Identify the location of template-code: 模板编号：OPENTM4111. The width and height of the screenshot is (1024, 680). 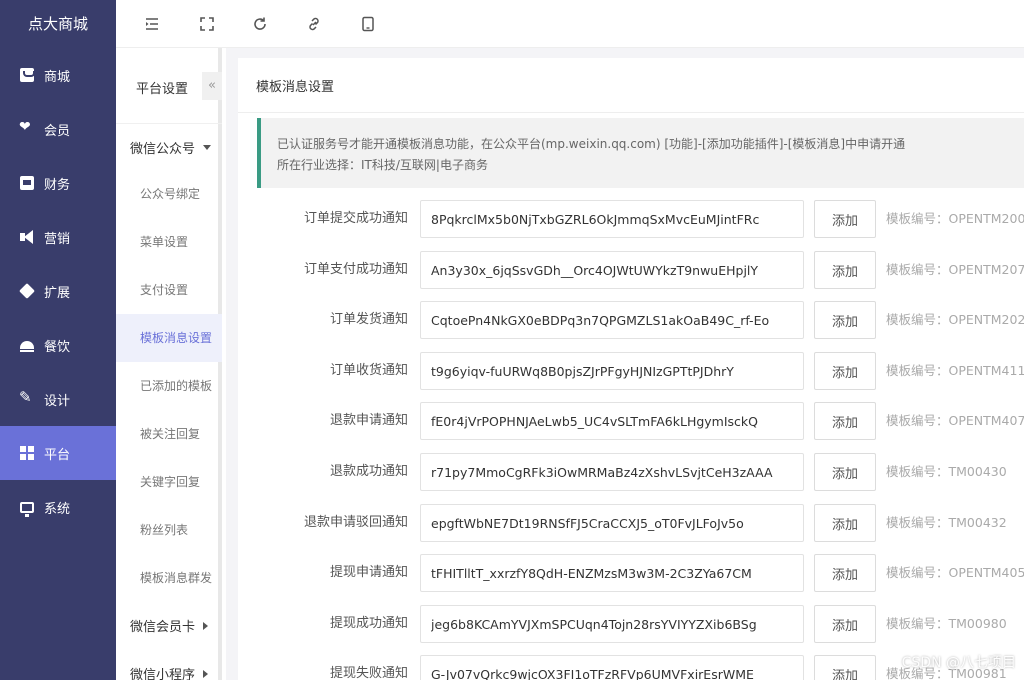
(955, 370).